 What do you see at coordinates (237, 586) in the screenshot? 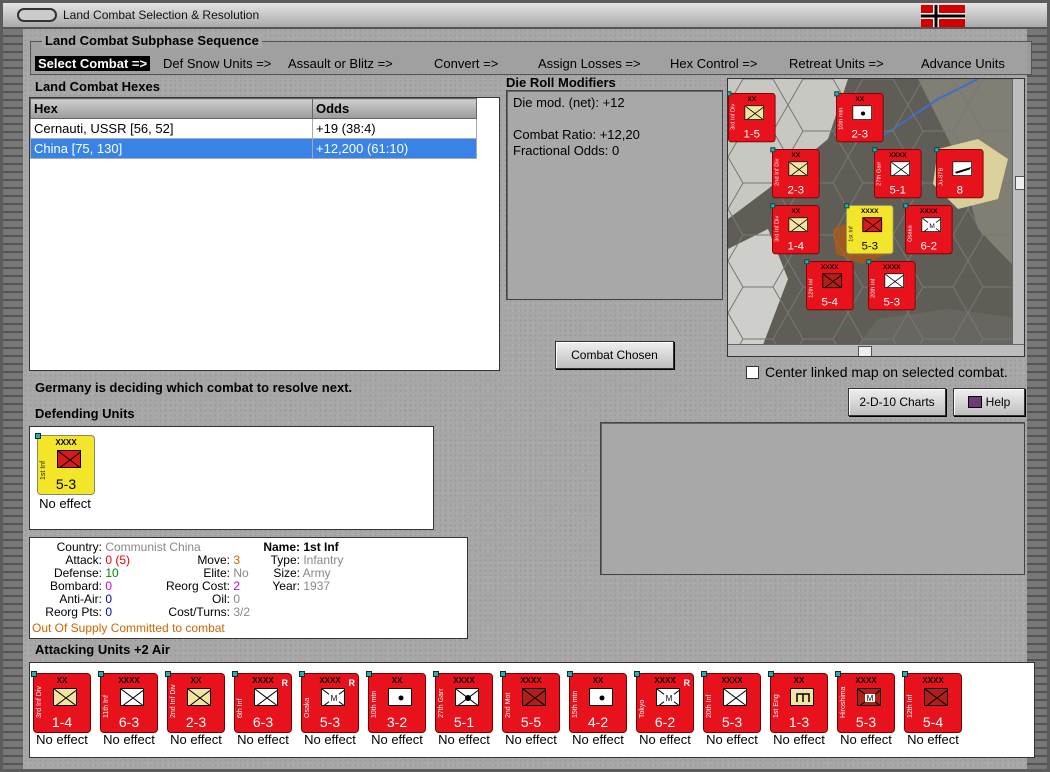
I see `reorg-cost-value: 2` at bounding box center [237, 586].